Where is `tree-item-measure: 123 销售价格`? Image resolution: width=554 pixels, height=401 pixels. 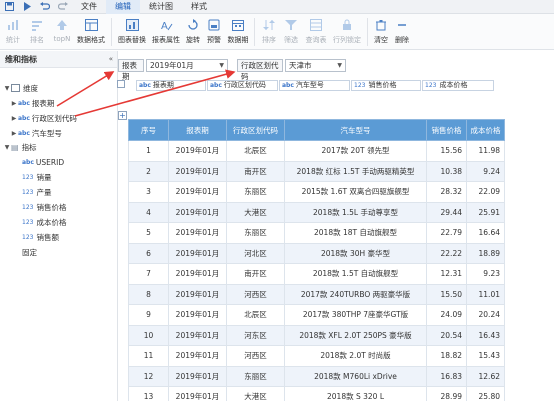
tree-item-measure: 123 销售价格 is located at coordinates (44, 207).